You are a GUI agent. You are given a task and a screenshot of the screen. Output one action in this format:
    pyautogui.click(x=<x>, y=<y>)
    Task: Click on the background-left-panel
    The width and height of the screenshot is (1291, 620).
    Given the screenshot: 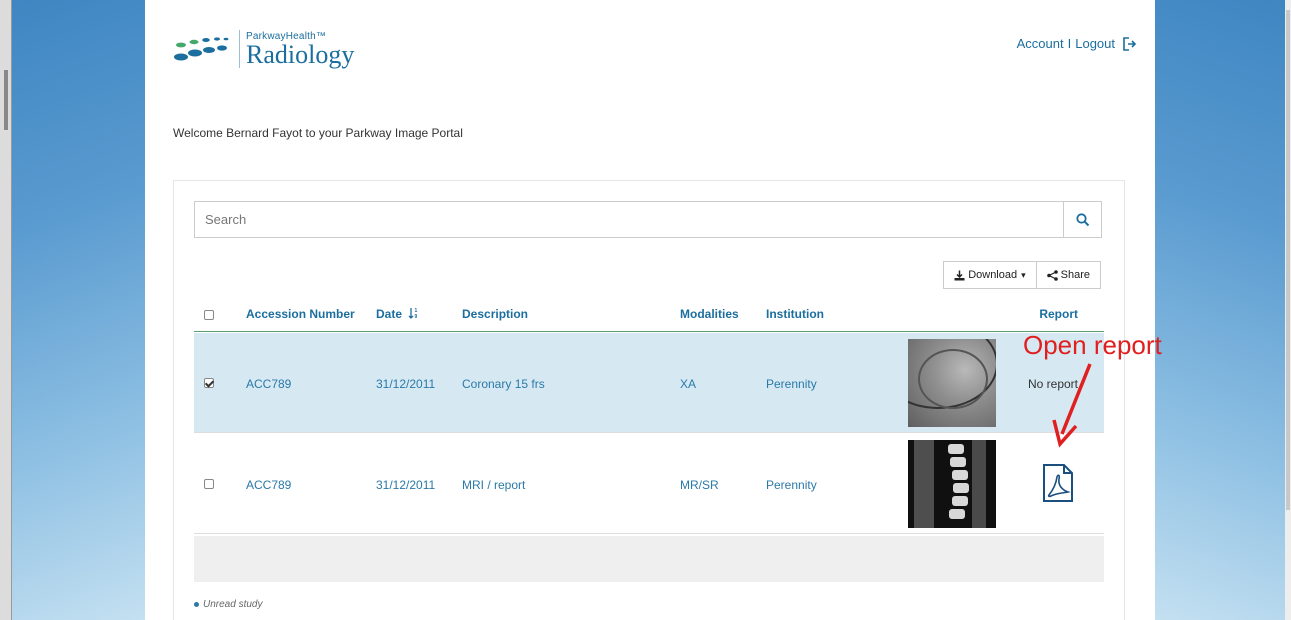 What is the action you would take?
    pyautogui.click(x=78, y=310)
    